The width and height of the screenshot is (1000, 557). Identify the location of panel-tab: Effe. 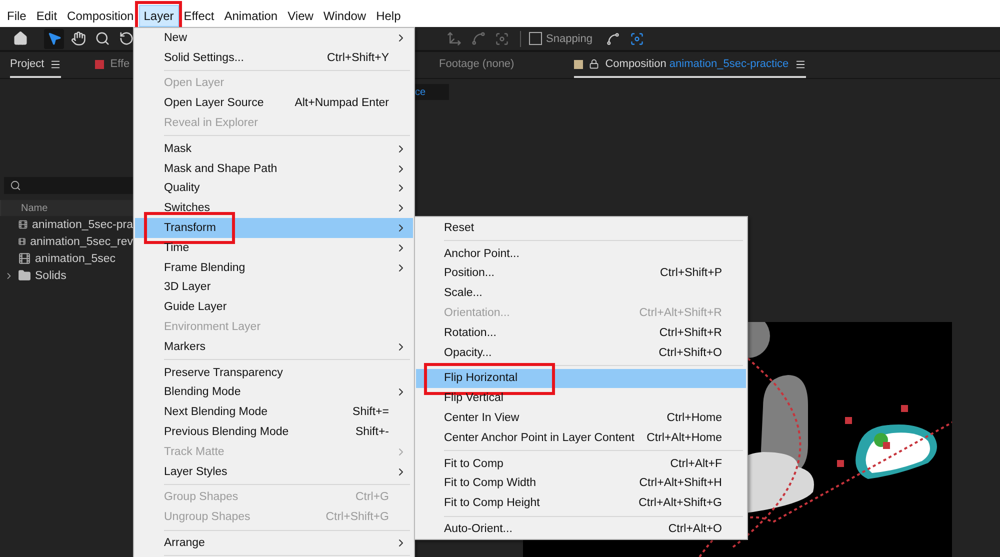
(112, 65).